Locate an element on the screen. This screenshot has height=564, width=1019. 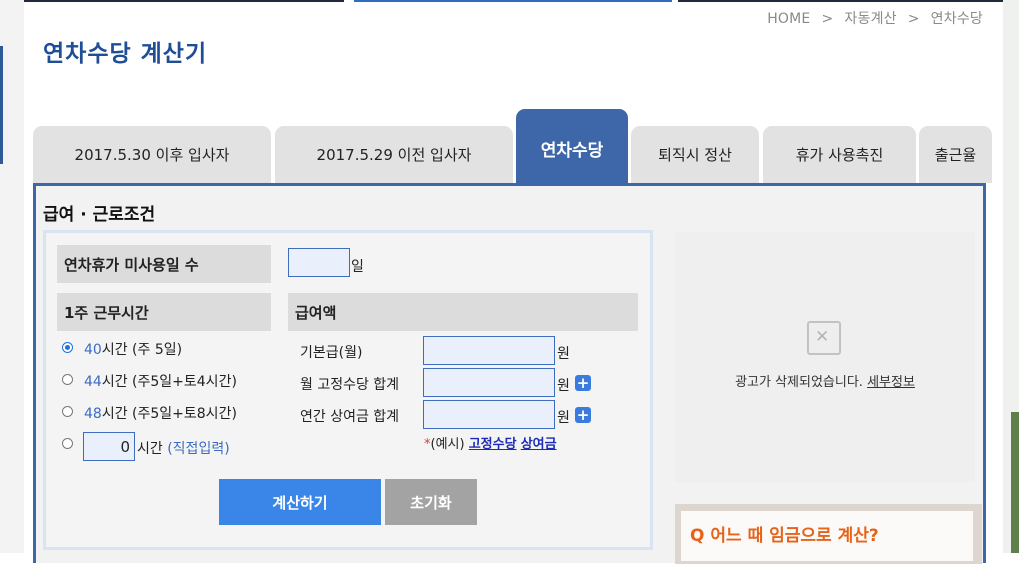
hours-number: 44 is located at coordinates (93, 382).